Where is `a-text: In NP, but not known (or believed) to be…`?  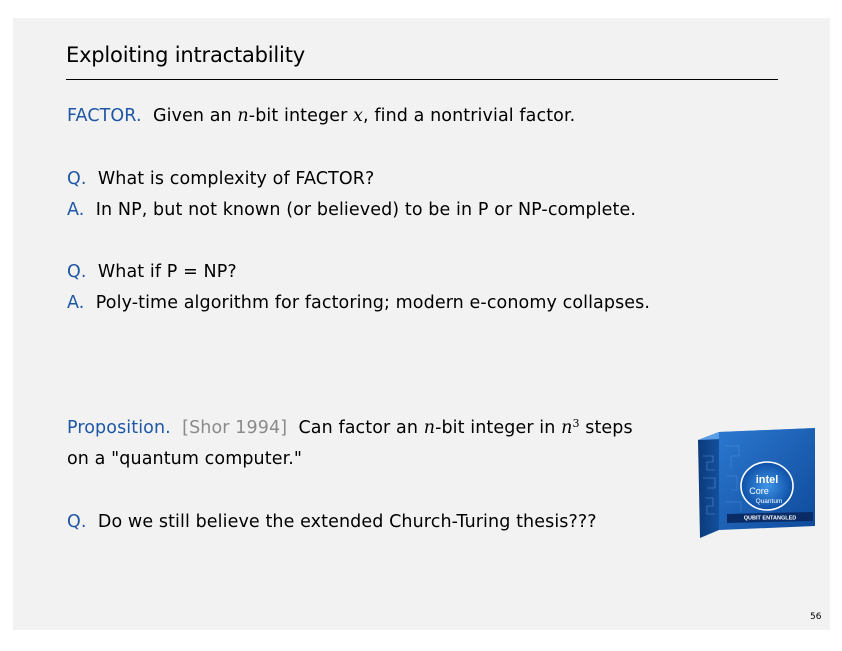
a-text: In NP, but not known (or believed) to be… is located at coordinates (366, 210).